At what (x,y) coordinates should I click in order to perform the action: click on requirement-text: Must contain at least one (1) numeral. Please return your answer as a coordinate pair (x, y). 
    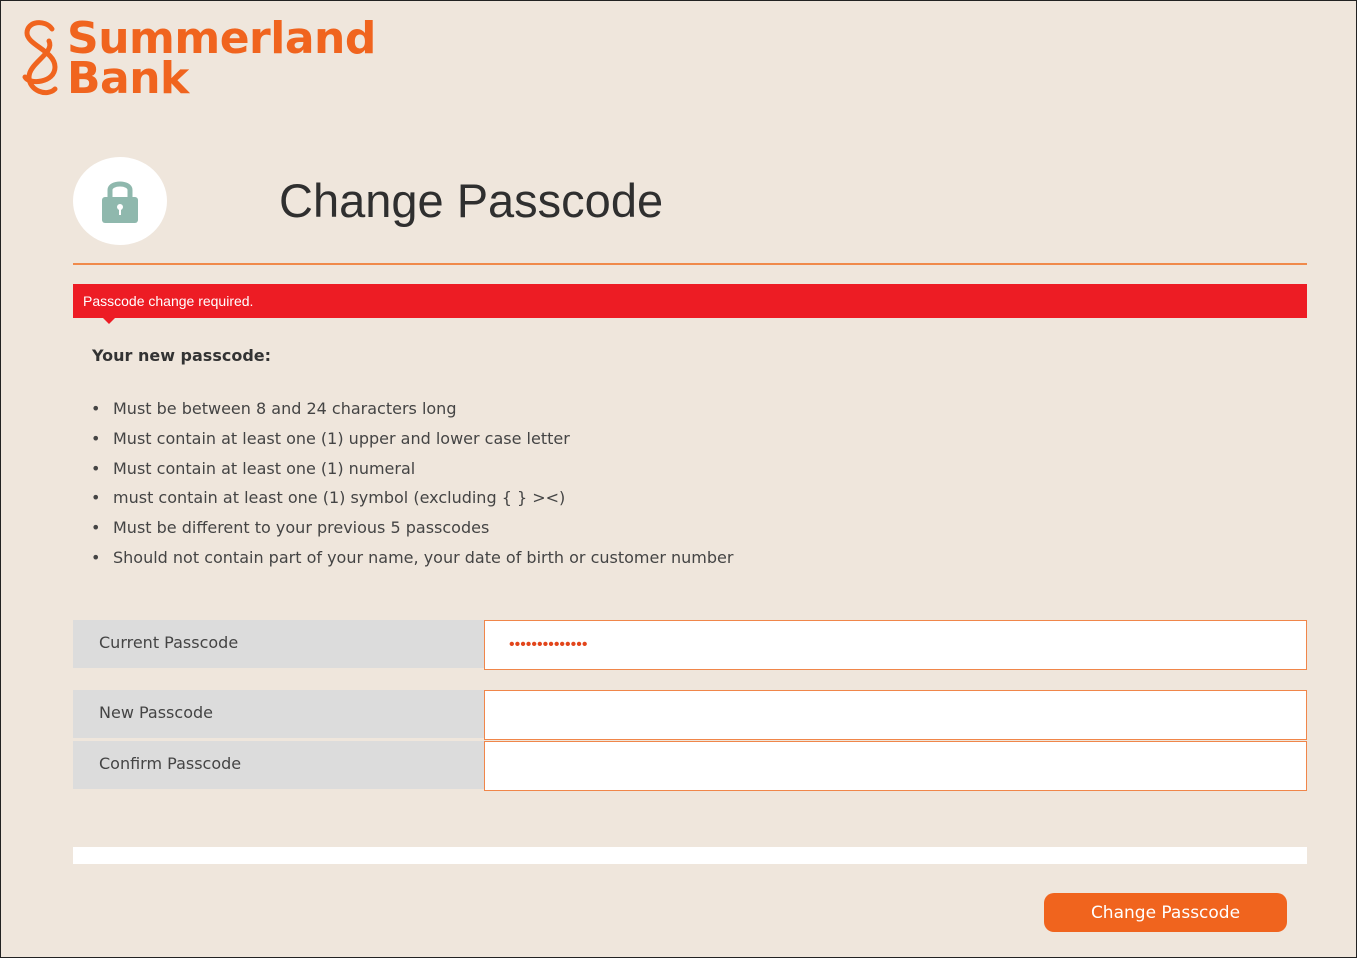
    Looking at the image, I should click on (264, 468).